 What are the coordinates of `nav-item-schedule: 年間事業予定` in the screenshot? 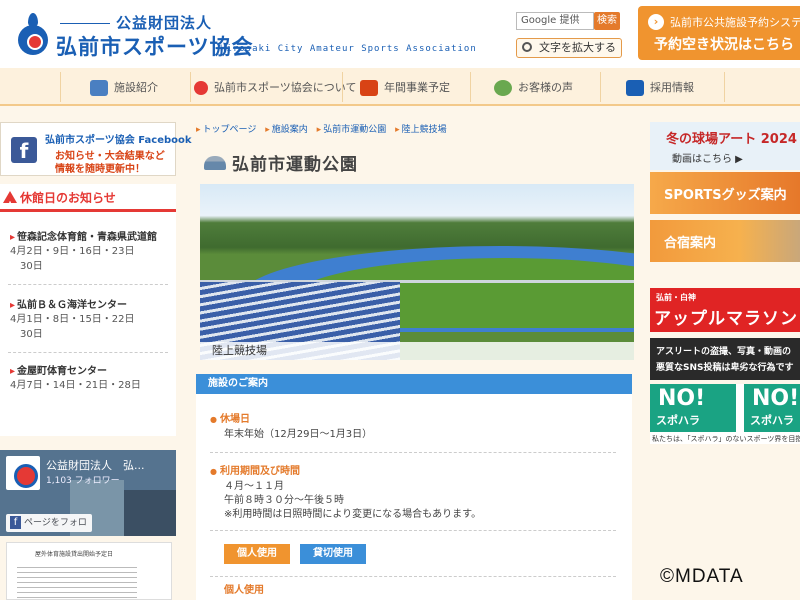 It's located at (405, 88).